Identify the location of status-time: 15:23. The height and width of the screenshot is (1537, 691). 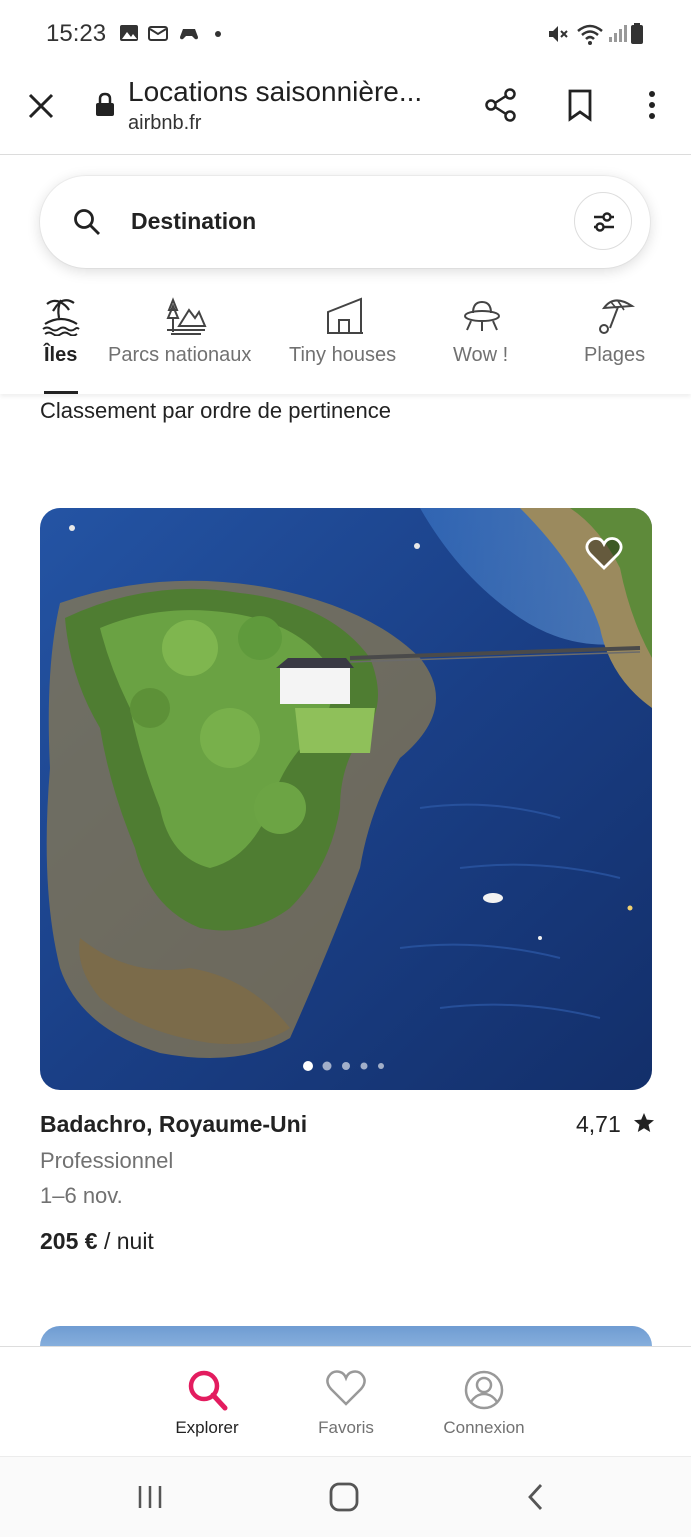
(76, 33).